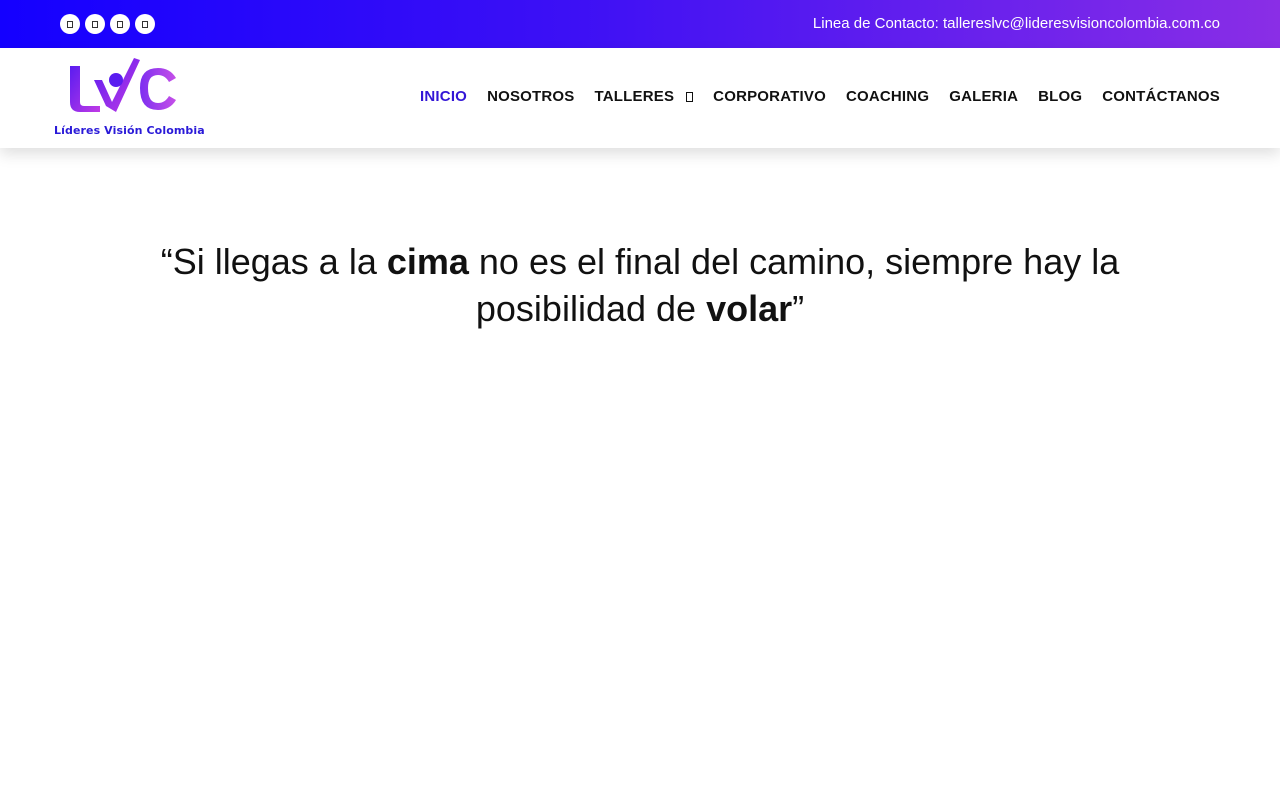  What do you see at coordinates (690, 96) in the screenshot?
I see `chevron-down-icon` at bounding box center [690, 96].